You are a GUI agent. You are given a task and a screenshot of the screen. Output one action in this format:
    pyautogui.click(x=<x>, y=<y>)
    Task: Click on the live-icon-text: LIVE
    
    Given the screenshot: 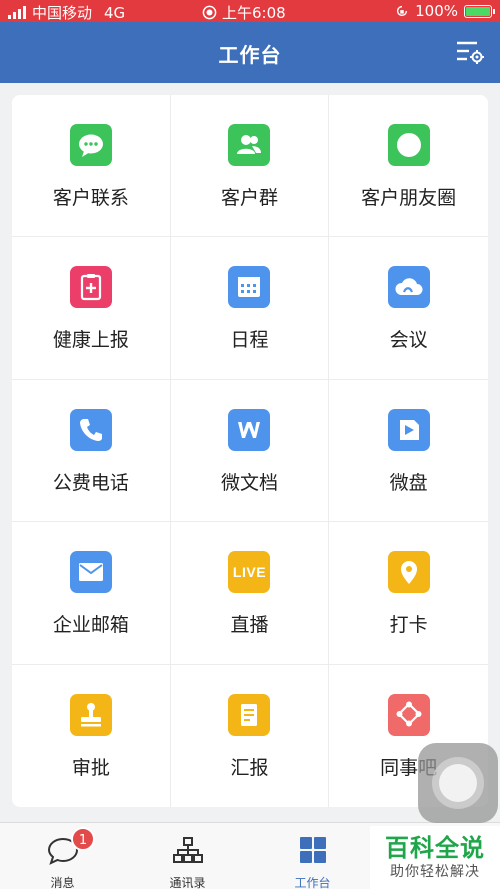 What is the action you would take?
    pyautogui.click(x=249, y=572)
    